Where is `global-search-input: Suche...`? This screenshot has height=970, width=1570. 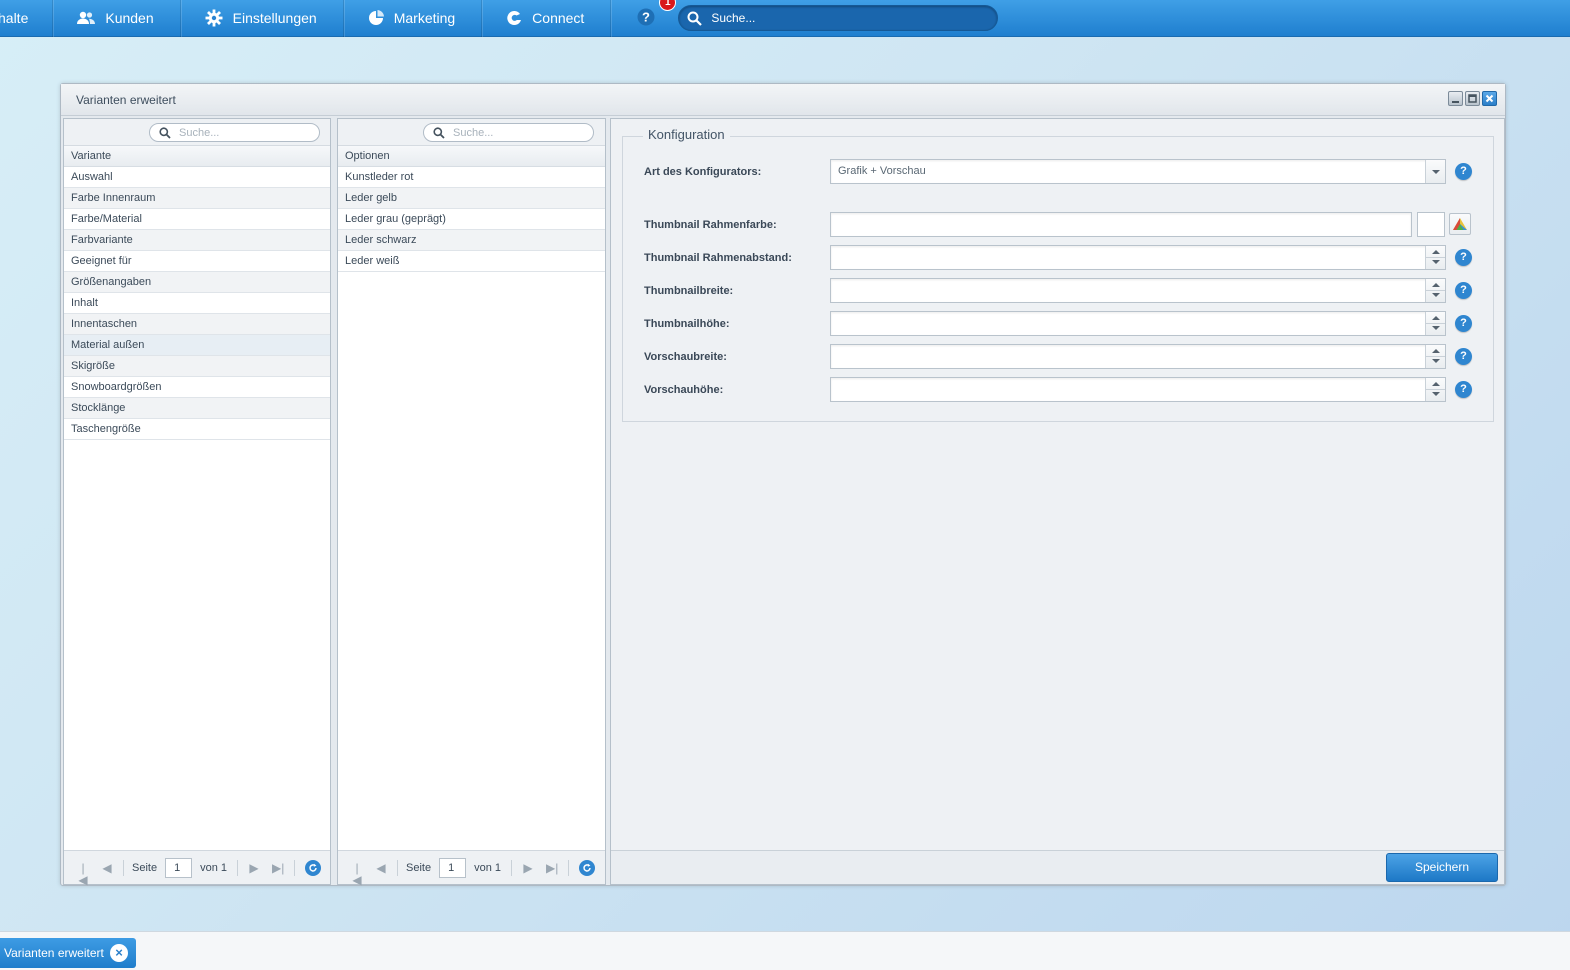
global-search-input: Suche... is located at coordinates (838, 18).